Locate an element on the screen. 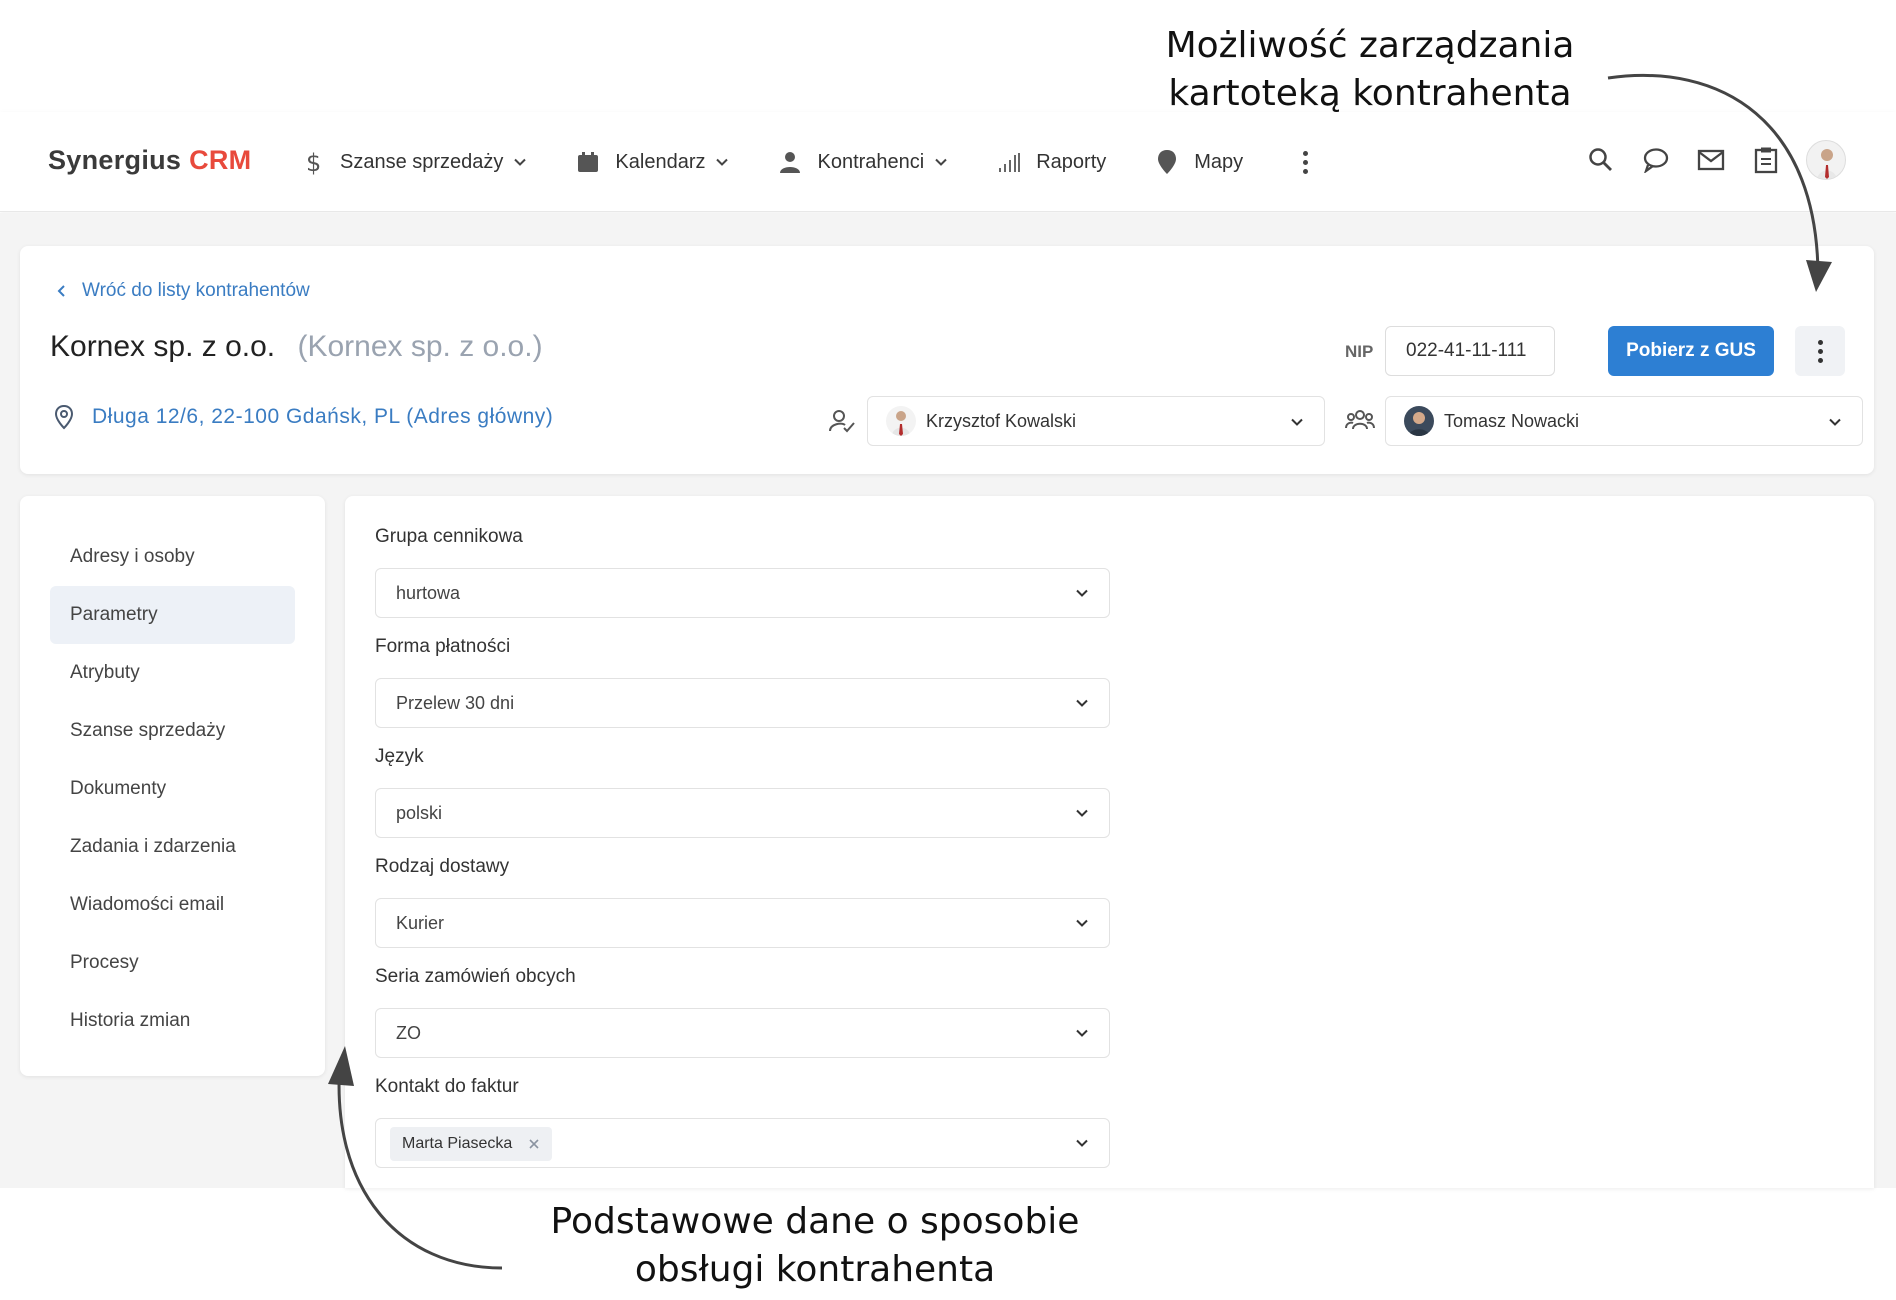 The image size is (1896, 1300). company-name: Kornex sp. z o.o. is located at coordinates (163, 346).